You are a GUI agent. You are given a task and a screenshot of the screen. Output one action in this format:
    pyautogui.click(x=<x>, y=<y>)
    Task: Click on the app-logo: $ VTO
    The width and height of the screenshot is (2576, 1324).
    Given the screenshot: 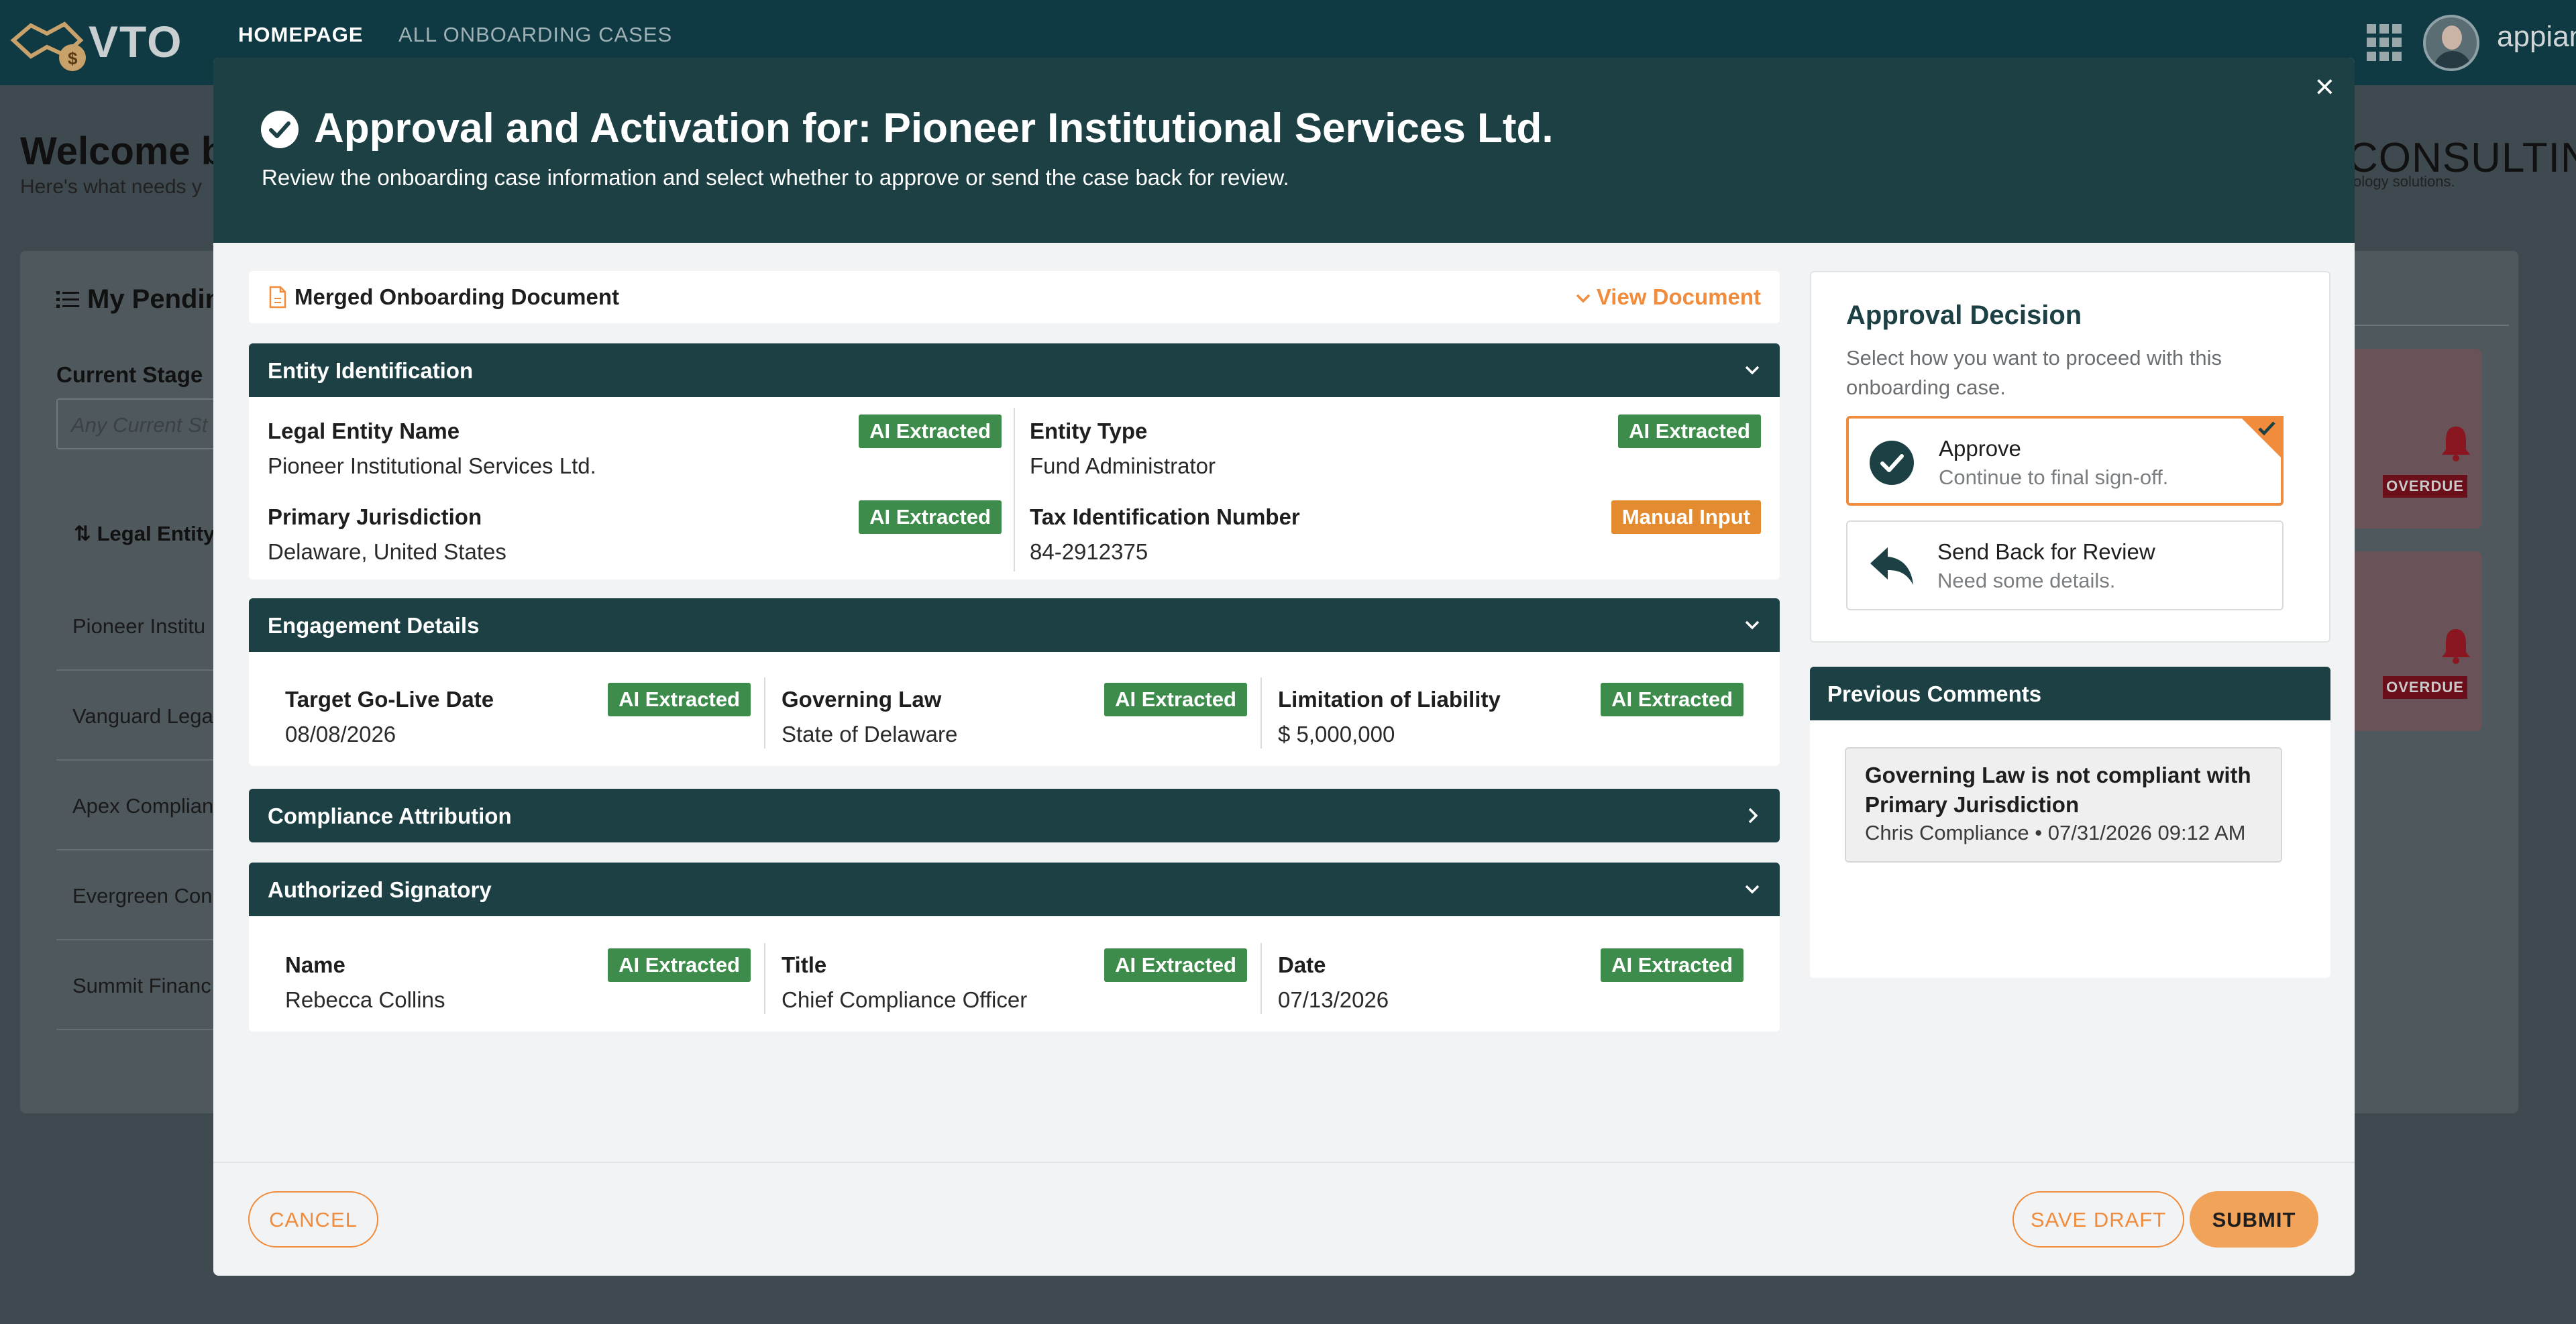 What is the action you would take?
    pyautogui.click(x=95, y=42)
    